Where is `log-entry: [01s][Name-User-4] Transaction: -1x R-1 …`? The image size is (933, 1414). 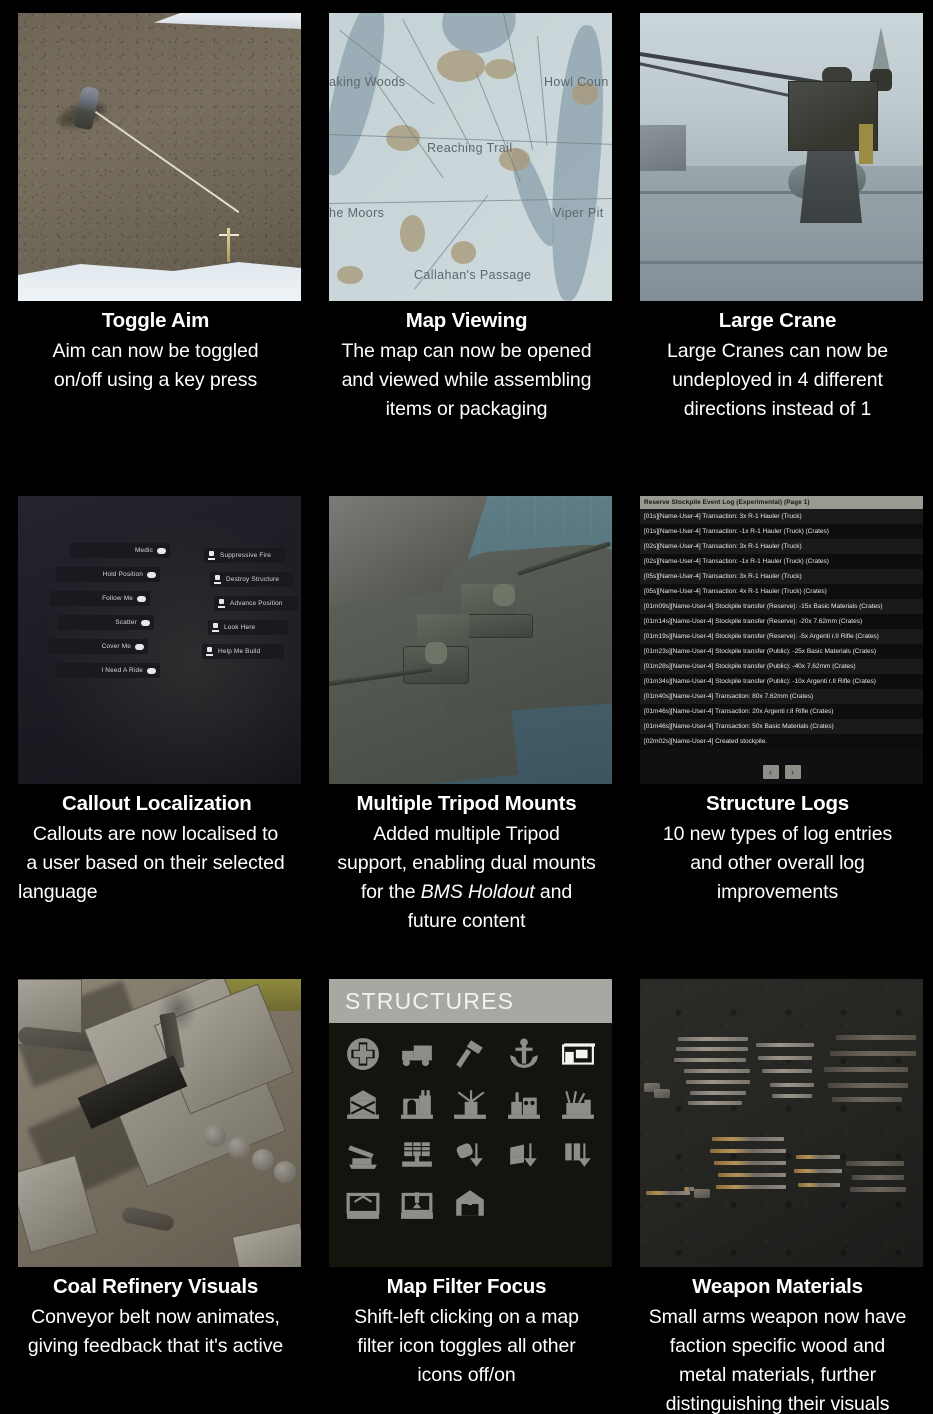 log-entry: [01s][Name-User-4] Transaction: -1x R-1 … is located at coordinates (781, 531).